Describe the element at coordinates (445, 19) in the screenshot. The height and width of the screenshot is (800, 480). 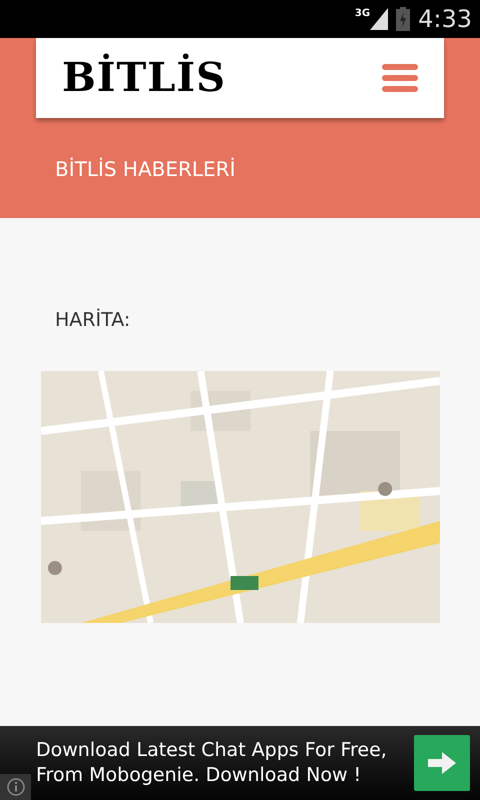
I see `clock: 4:33` at that location.